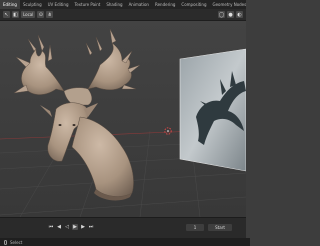  Describe the element at coordinates (10, 4) in the screenshot. I see `workspace-tab: Editing` at that location.